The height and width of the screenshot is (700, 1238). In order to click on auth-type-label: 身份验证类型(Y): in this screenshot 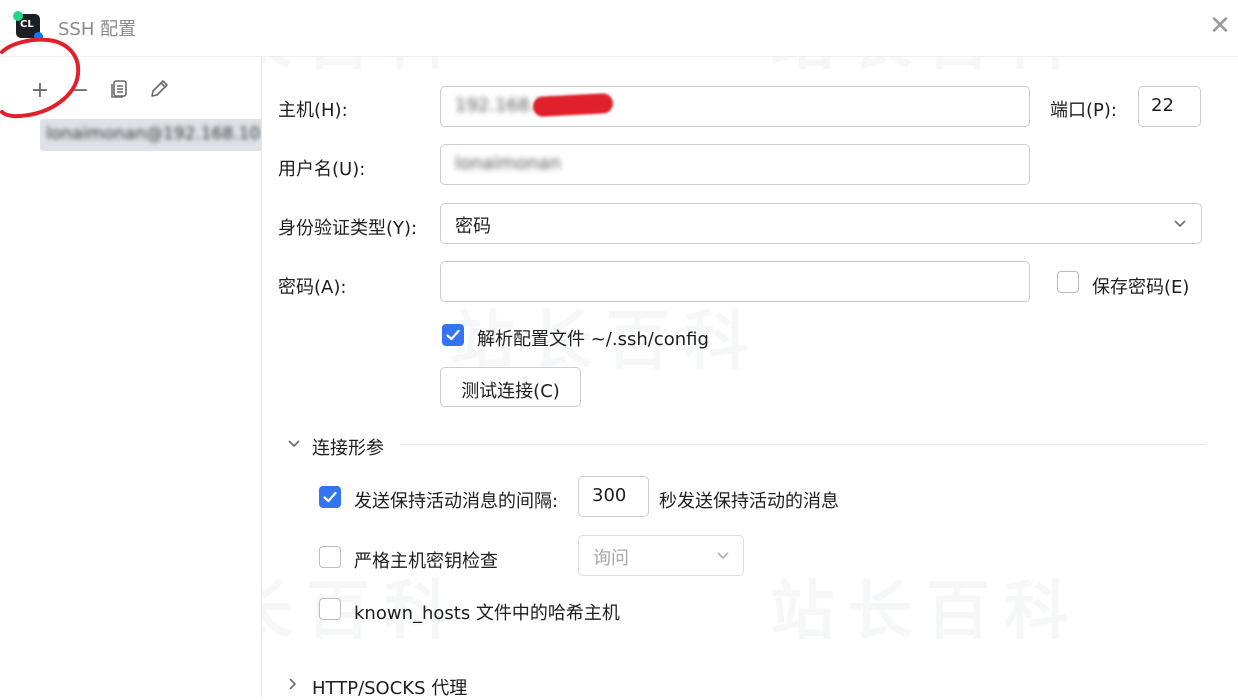, I will do `click(348, 228)`.